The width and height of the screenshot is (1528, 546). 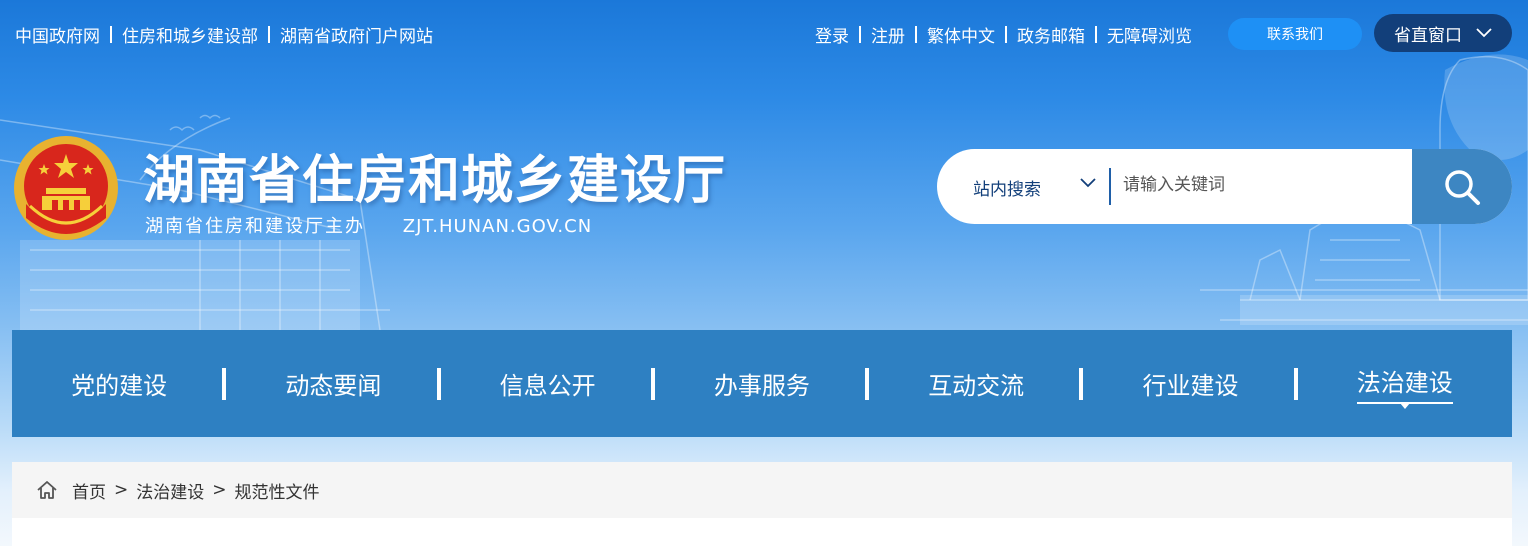 I want to click on nav-item-interaction: 互动交流, so click(x=976, y=383).